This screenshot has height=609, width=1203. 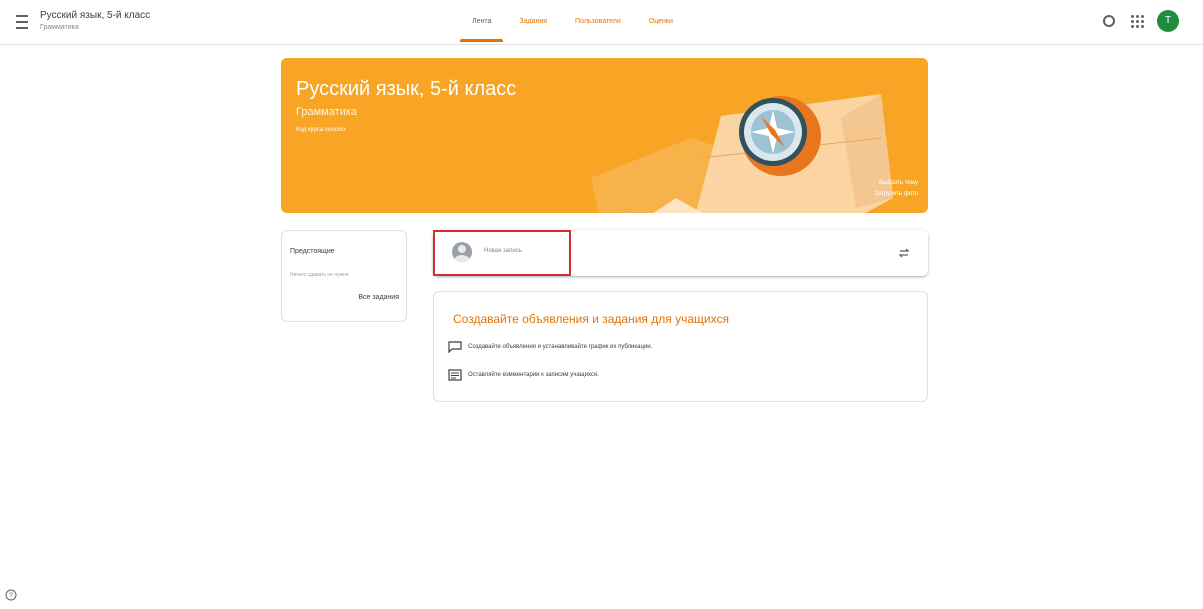 What do you see at coordinates (481, 22) in the screenshot?
I see `tab-stream: Лента` at bounding box center [481, 22].